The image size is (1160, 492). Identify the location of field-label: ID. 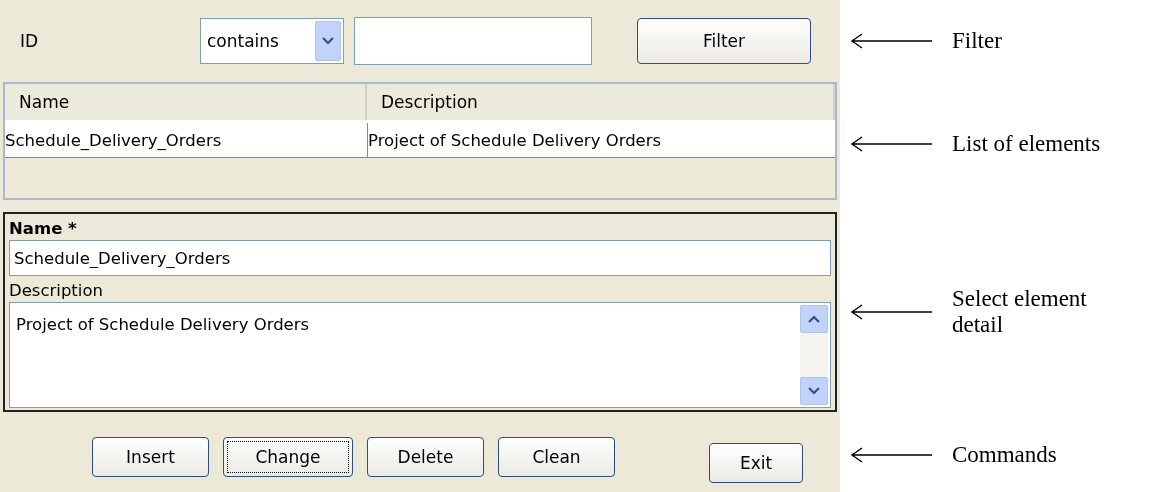
(30, 41).